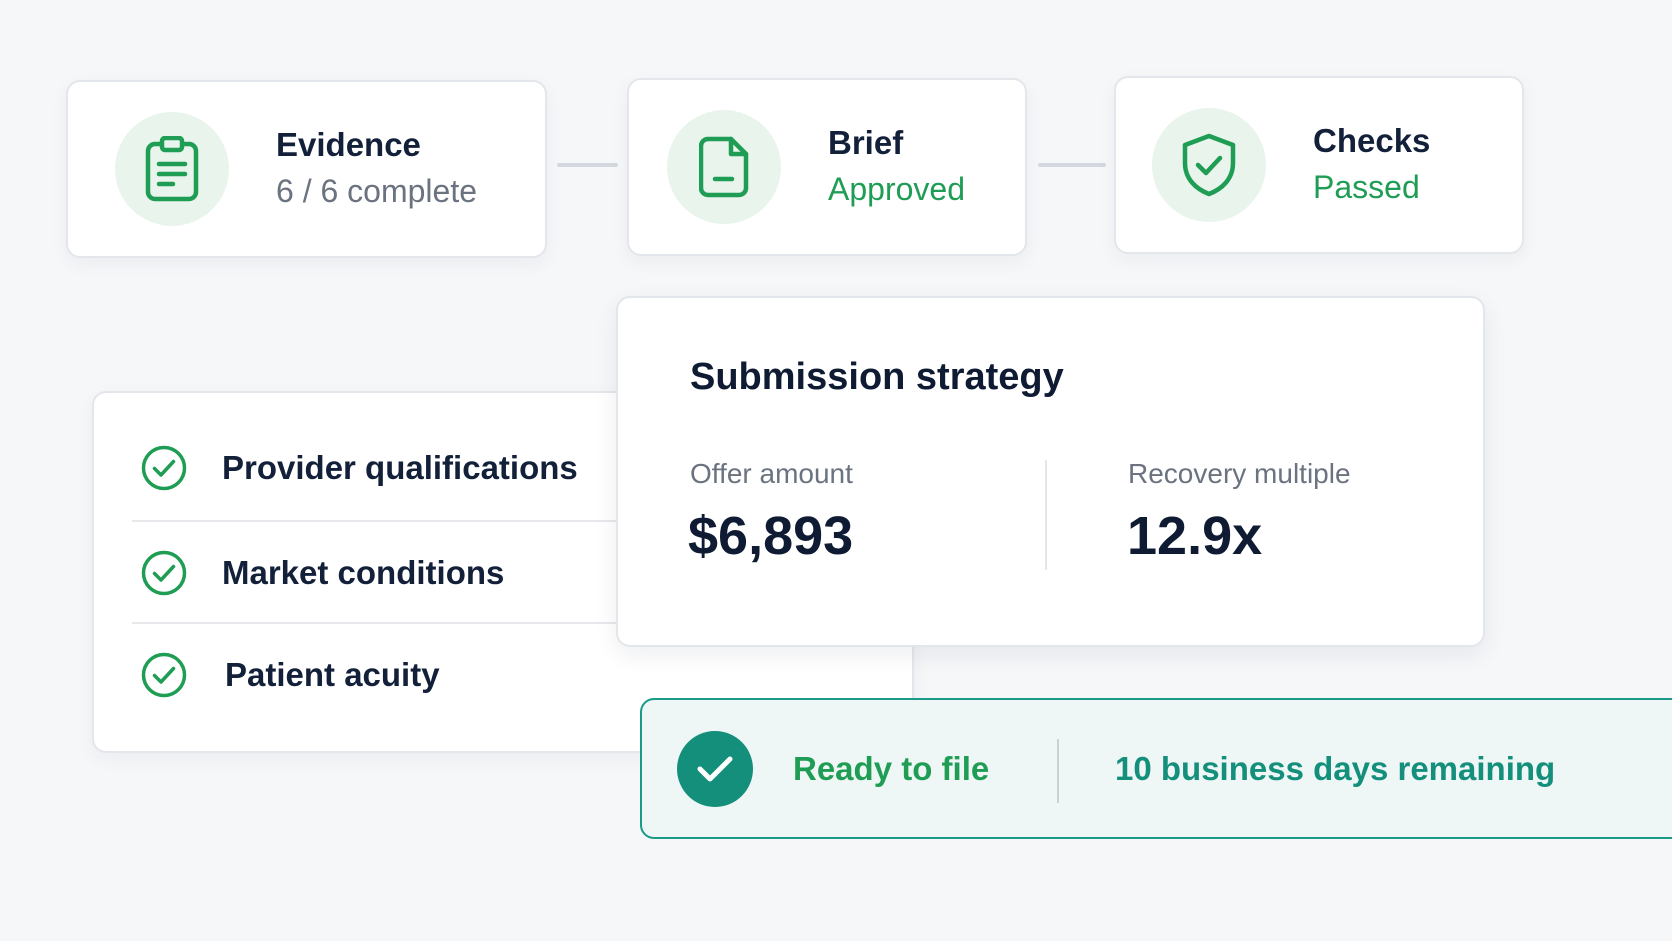 The width and height of the screenshot is (1672, 941). Describe the element at coordinates (877, 377) in the screenshot. I see `strategy-title: Submission strategy` at that location.